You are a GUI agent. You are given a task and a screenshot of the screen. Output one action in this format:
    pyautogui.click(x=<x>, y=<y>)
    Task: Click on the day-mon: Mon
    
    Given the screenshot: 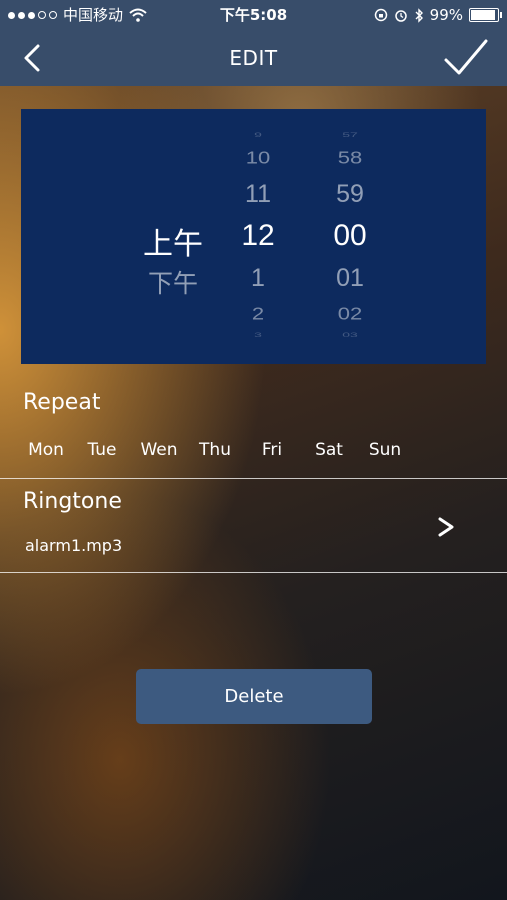 What is the action you would take?
    pyautogui.click(x=46, y=450)
    